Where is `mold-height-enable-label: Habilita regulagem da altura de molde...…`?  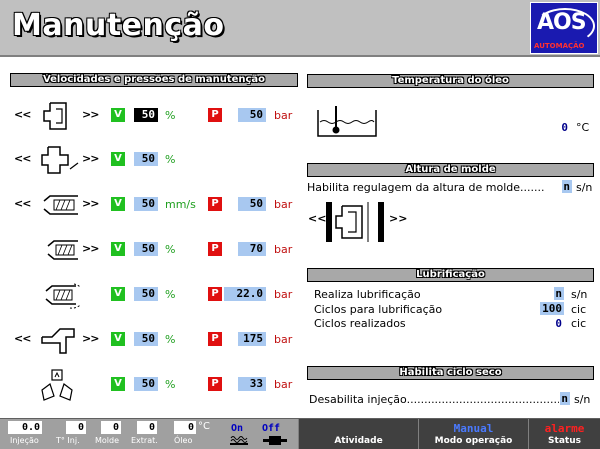
mold-height-enable-label: Habilita regulagem da altura de molde...… is located at coordinates (426, 187).